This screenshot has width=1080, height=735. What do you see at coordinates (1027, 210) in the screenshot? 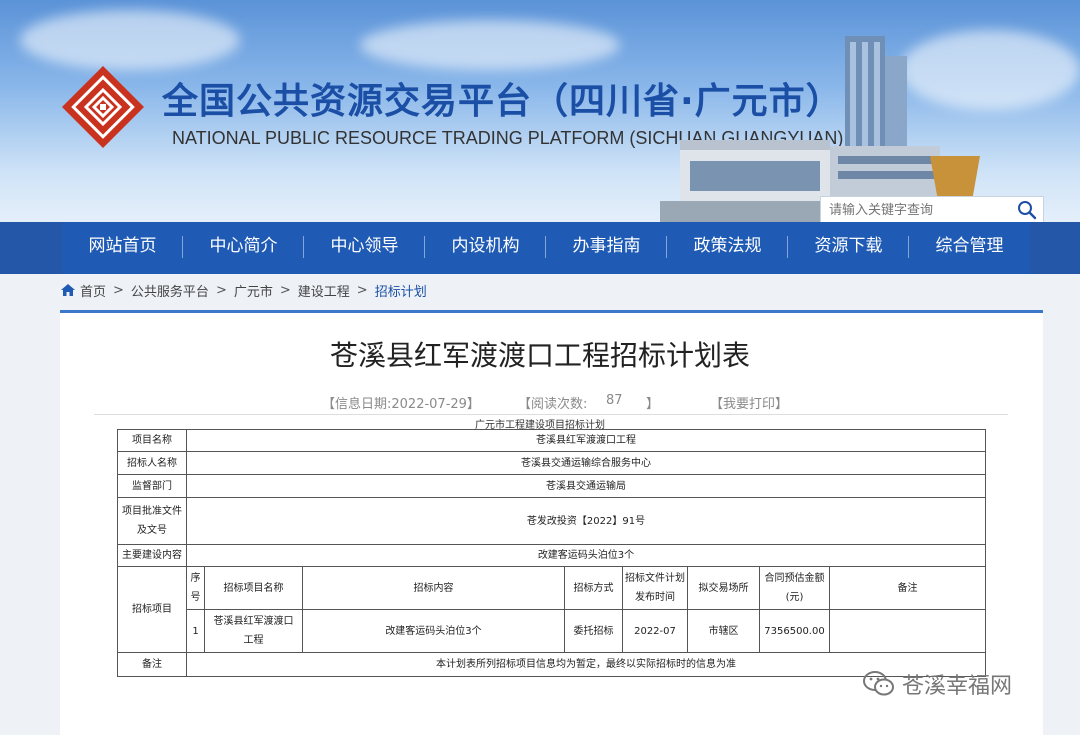
I see `search-icon` at bounding box center [1027, 210].